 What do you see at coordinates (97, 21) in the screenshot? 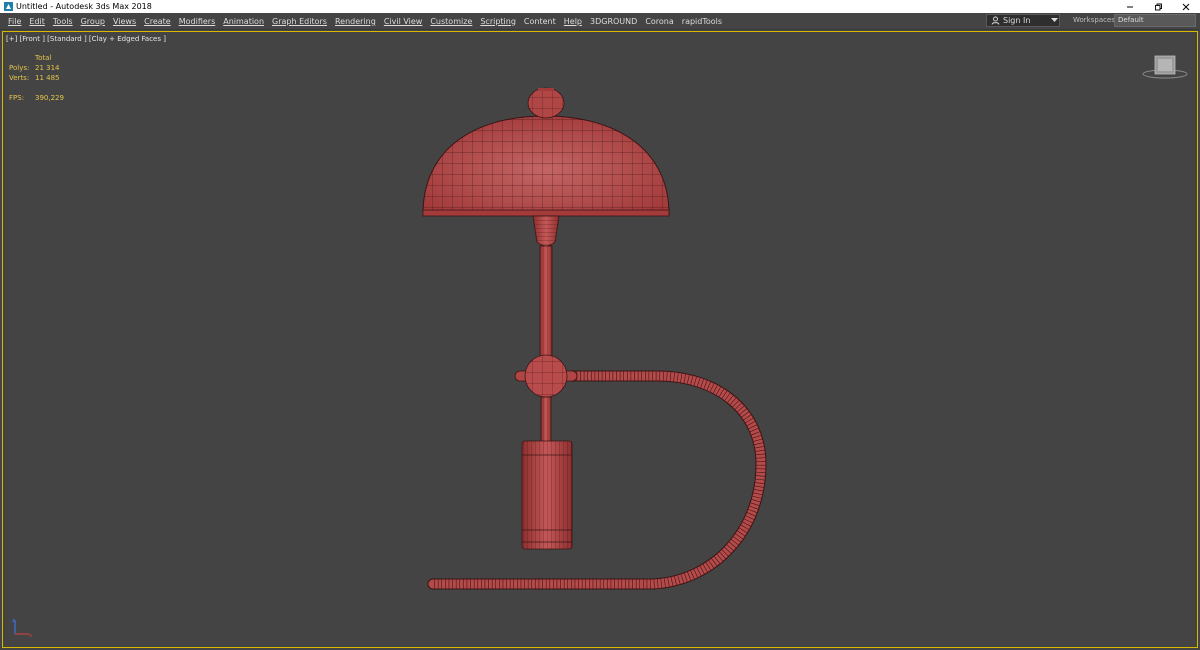
I see `menu-group: Group` at bounding box center [97, 21].